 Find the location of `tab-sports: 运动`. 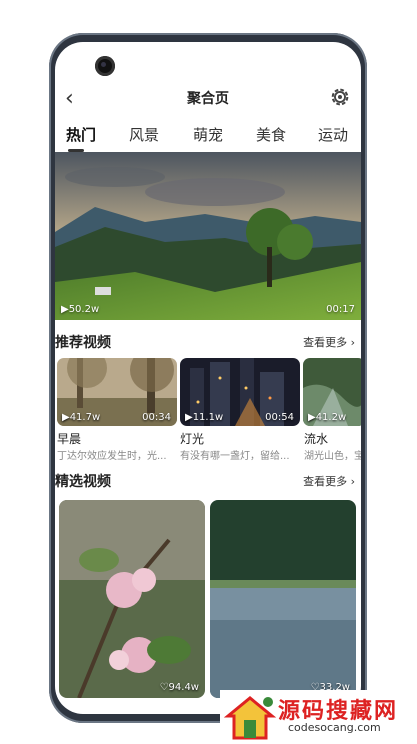

tab-sports: 运动 is located at coordinates (333, 134).